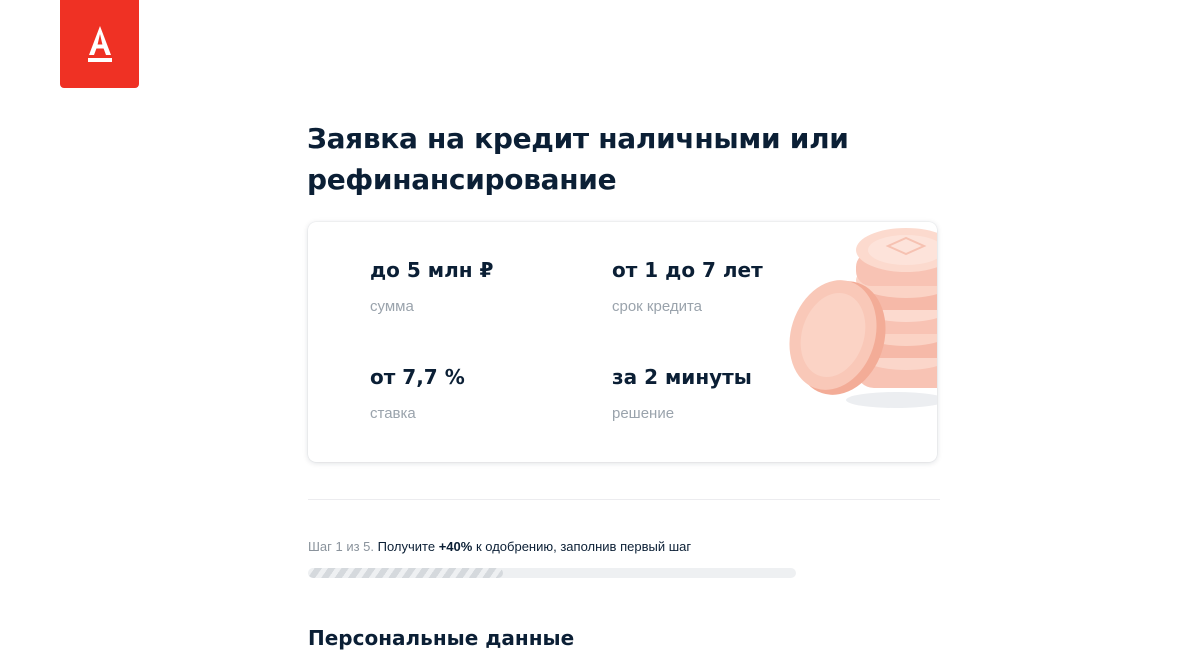  Describe the element at coordinates (552, 573) in the screenshot. I see `step-progress-bar` at that location.